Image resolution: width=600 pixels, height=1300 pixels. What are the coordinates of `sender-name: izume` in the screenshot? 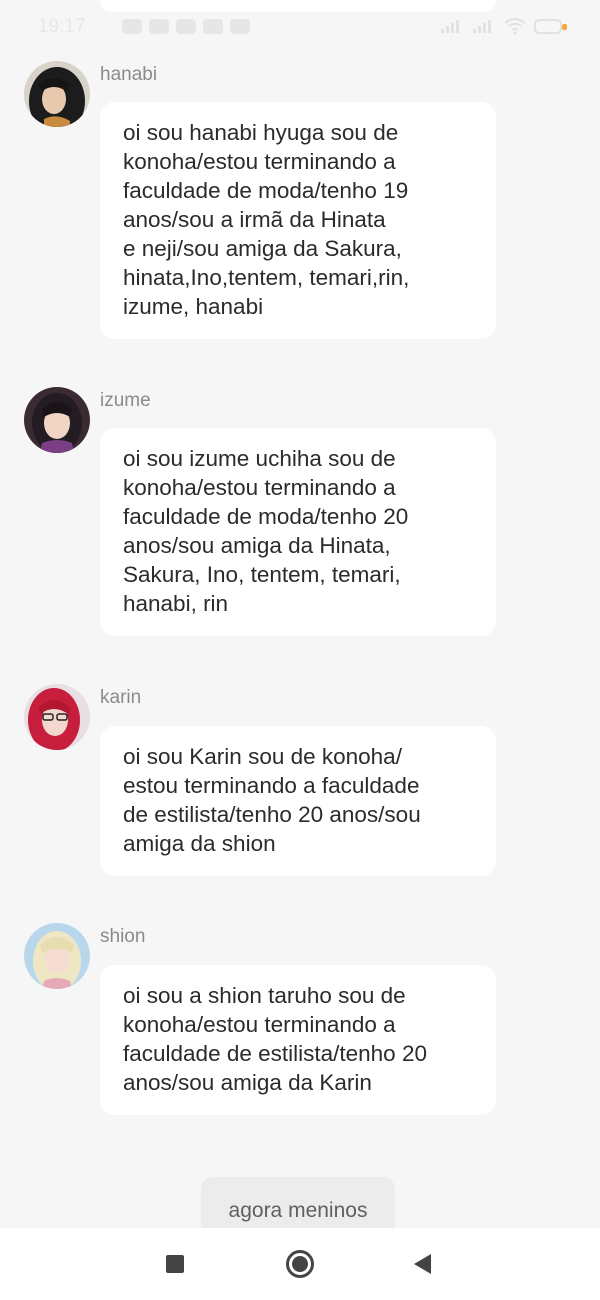 It's located at (125, 400).